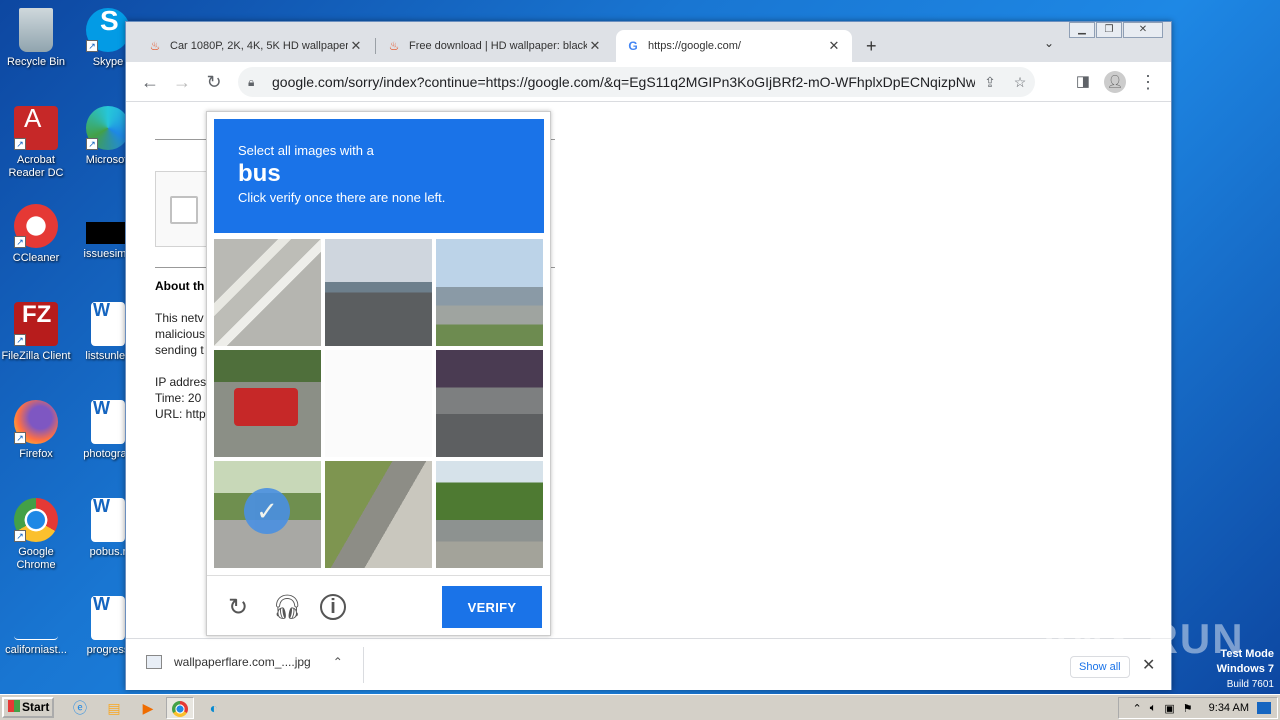 The width and height of the screenshot is (1280, 720). Describe the element at coordinates (1049, 43) in the screenshot. I see `tab-search-button: ⌄` at that location.